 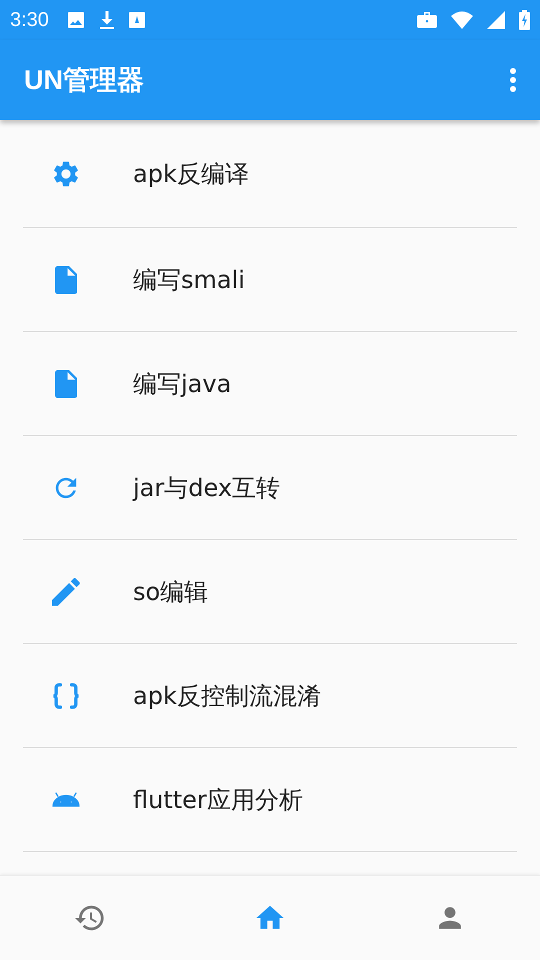 What do you see at coordinates (29, 20) in the screenshot?
I see `status-time: 3:30` at bounding box center [29, 20].